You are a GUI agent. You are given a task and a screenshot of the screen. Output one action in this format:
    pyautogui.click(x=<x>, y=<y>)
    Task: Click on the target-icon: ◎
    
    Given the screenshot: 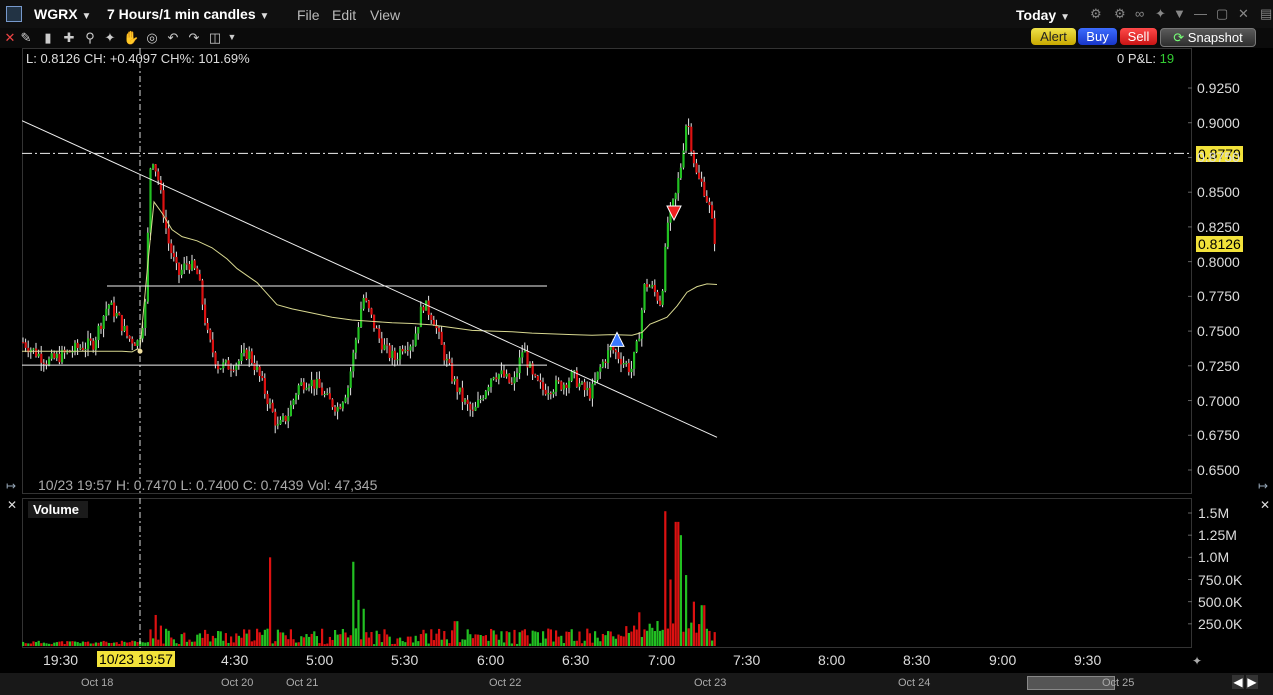 What is the action you would take?
    pyautogui.click(x=152, y=38)
    